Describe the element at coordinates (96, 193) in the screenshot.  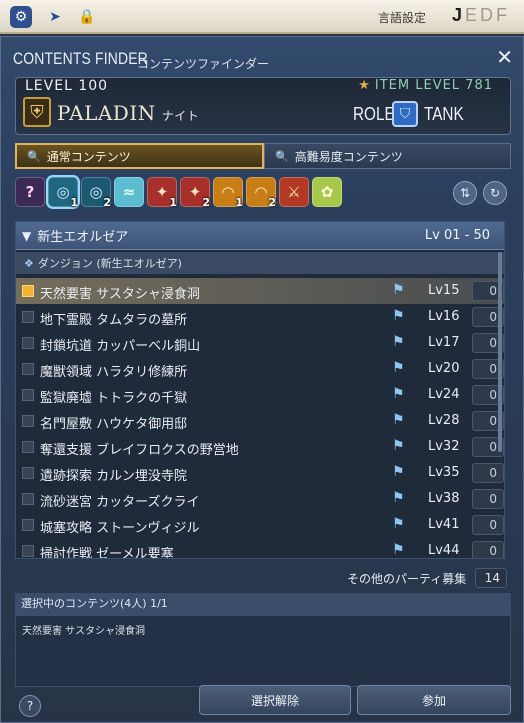
I see `dungeon-2-icon: ◎ 2` at that location.